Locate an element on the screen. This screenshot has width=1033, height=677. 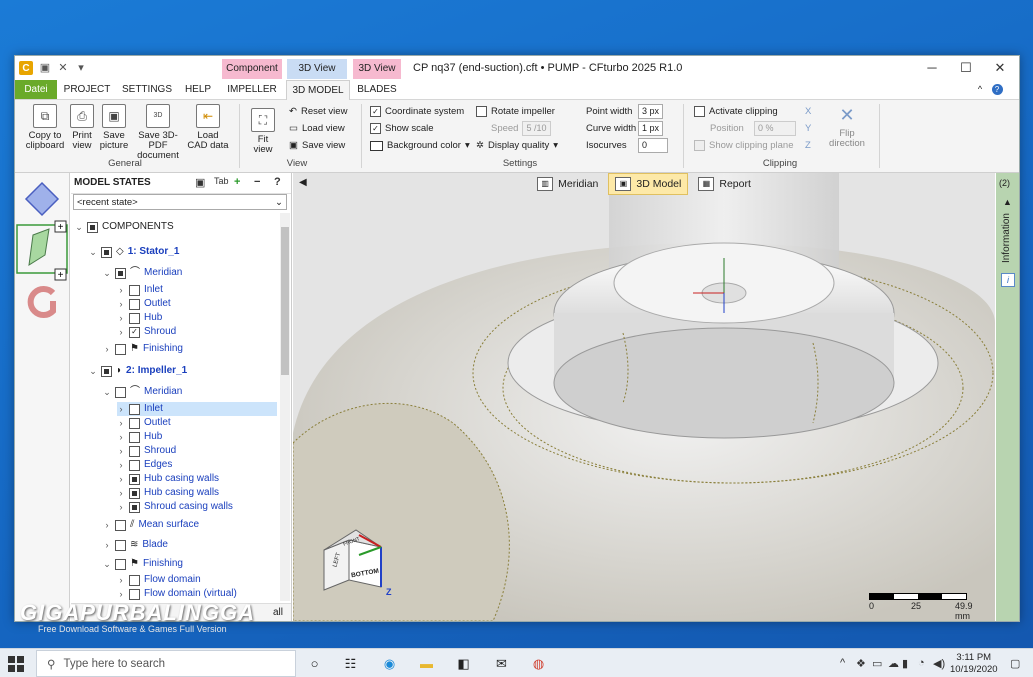
flip-direction-button: ✕ Flip direction is located at coordinates (847, 126).